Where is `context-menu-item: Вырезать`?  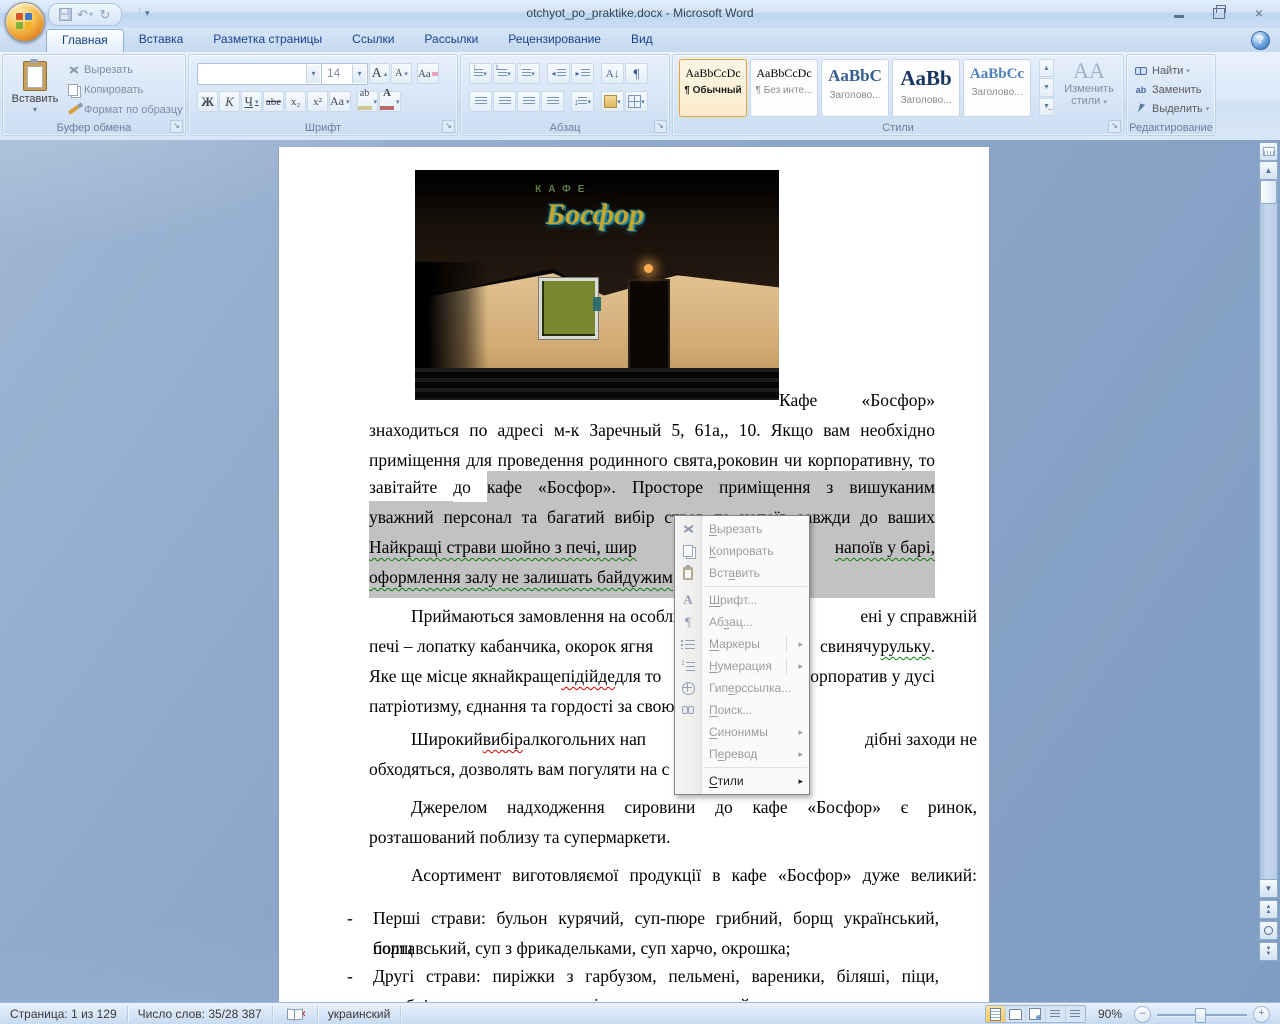 context-menu-item: Вырезать is located at coordinates (742, 529).